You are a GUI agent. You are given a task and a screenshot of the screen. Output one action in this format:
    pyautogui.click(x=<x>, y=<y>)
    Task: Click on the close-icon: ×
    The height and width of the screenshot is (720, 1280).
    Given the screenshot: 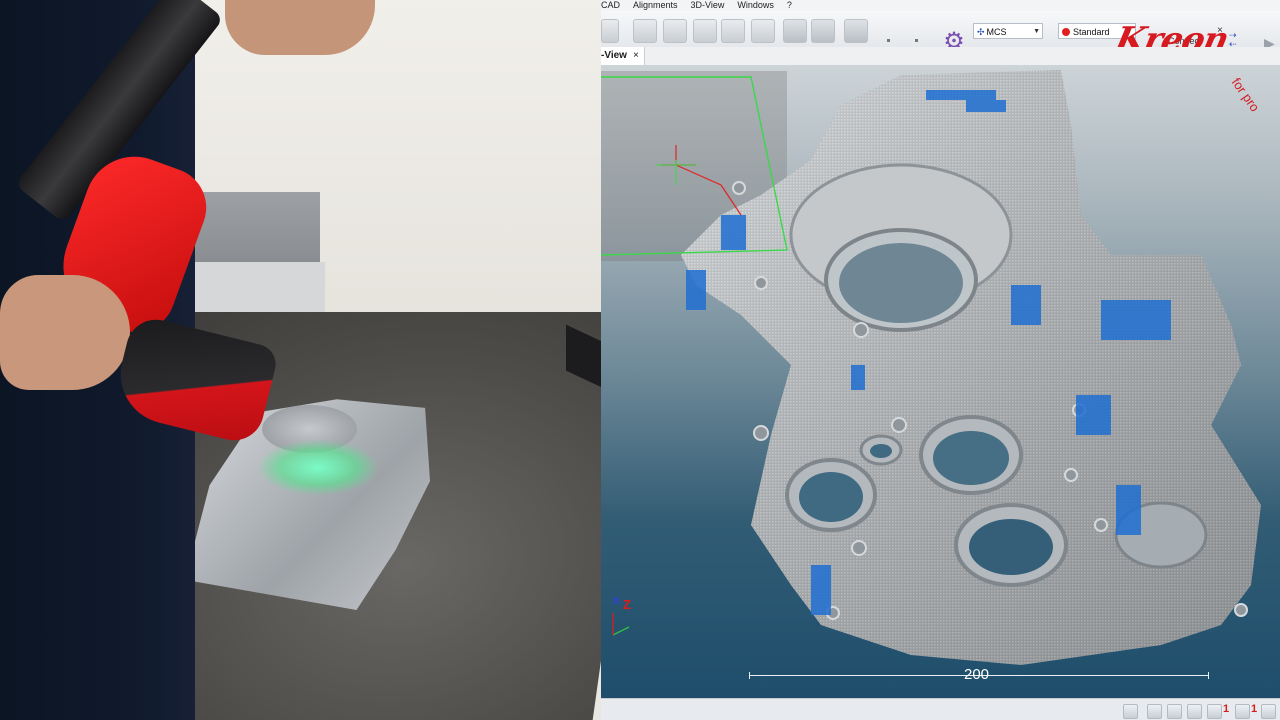 What is the action you would take?
    pyautogui.click(x=1220, y=30)
    